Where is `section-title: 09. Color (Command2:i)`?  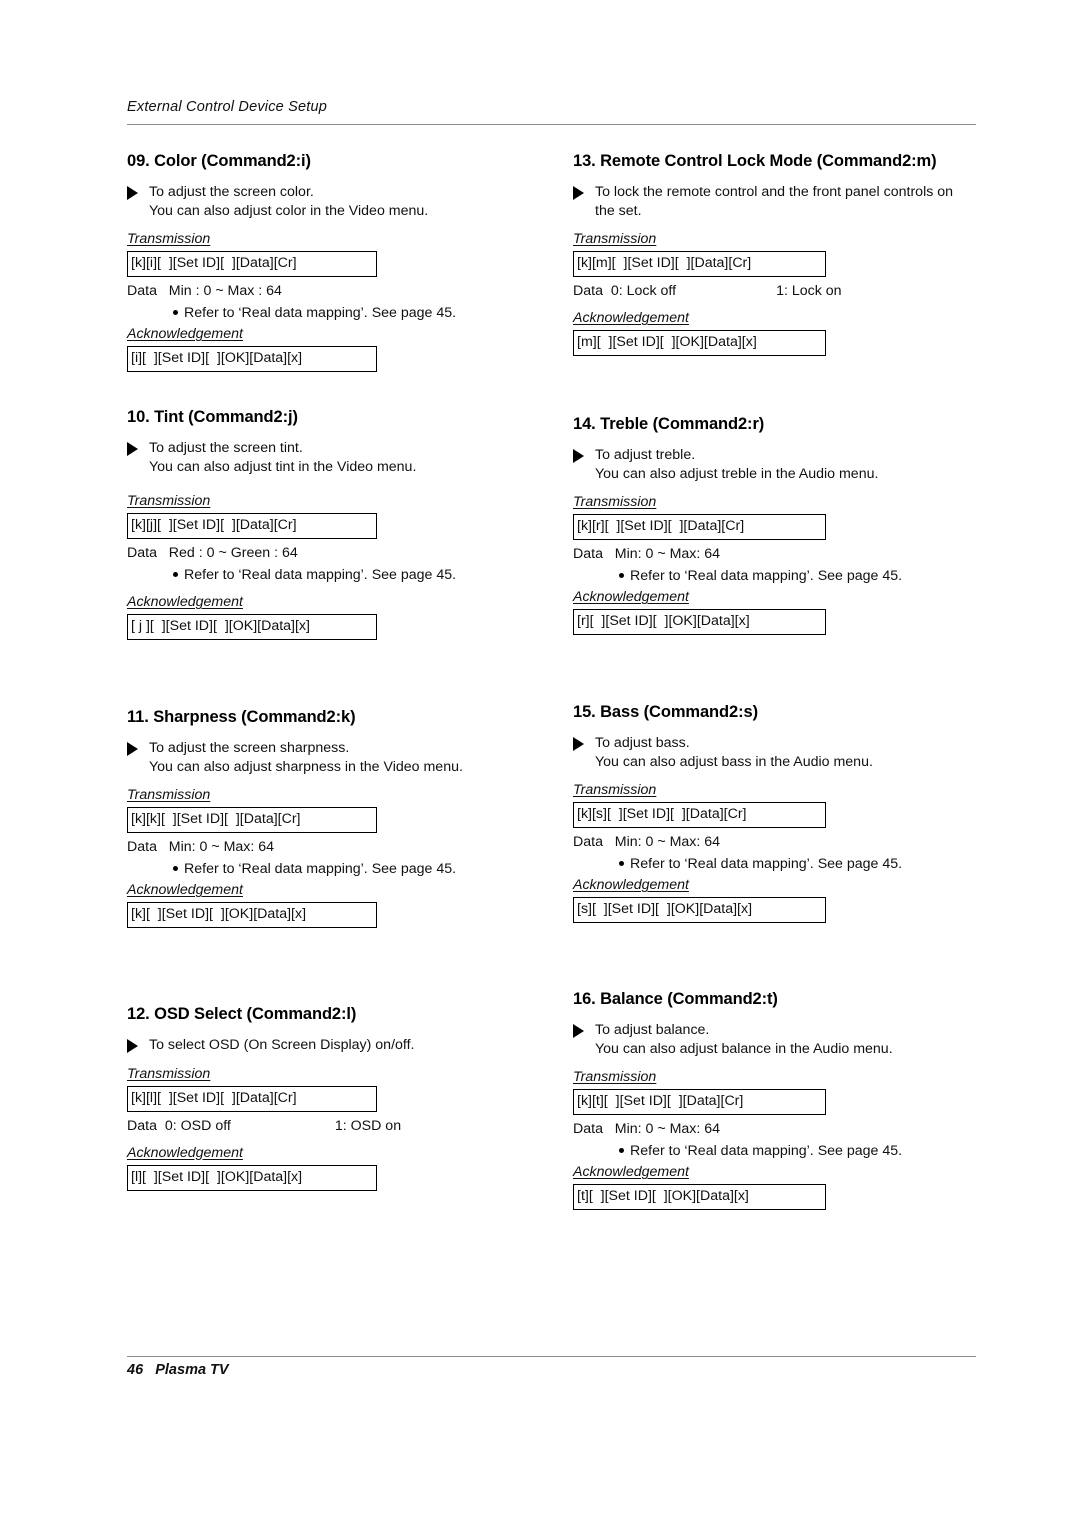
section-title: 09. Color (Command2:i) is located at coordinates (219, 161).